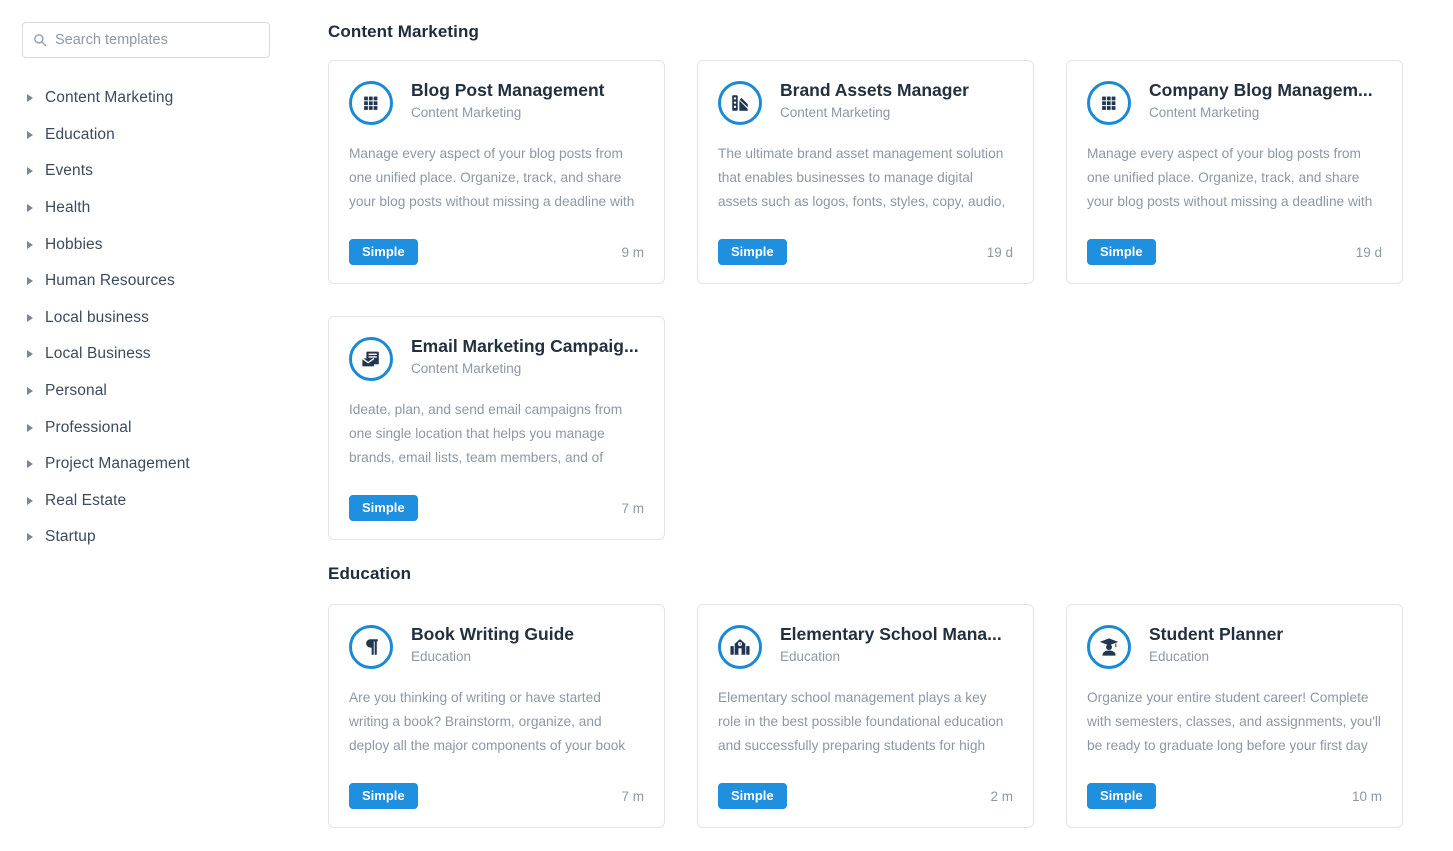 The width and height of the screenshot is (1453, 851). What do you see at coordinates (173, 244) in the screenshot?
I see `sidebar-item-hobbies: Hobbies` at bounding box center [173, 244].